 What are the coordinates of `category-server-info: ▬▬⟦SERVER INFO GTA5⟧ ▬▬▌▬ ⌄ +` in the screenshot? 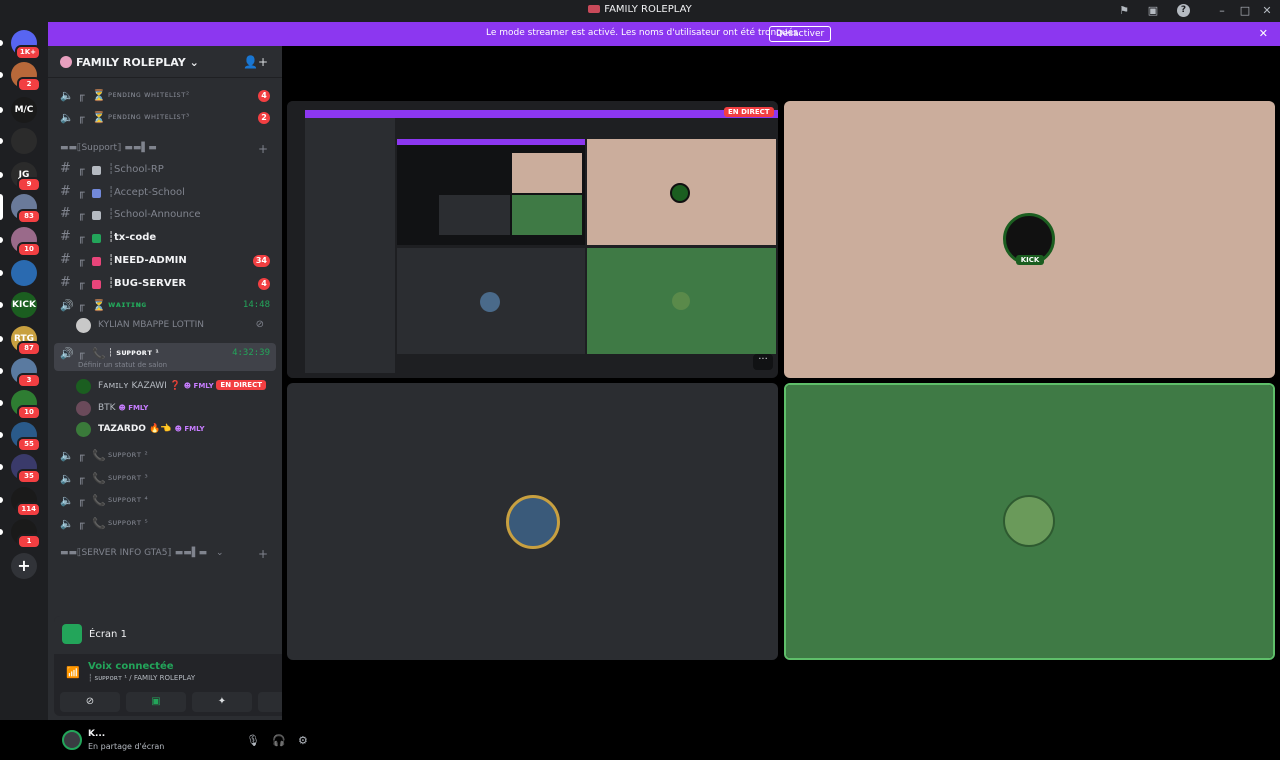 It's located at (165, 555).